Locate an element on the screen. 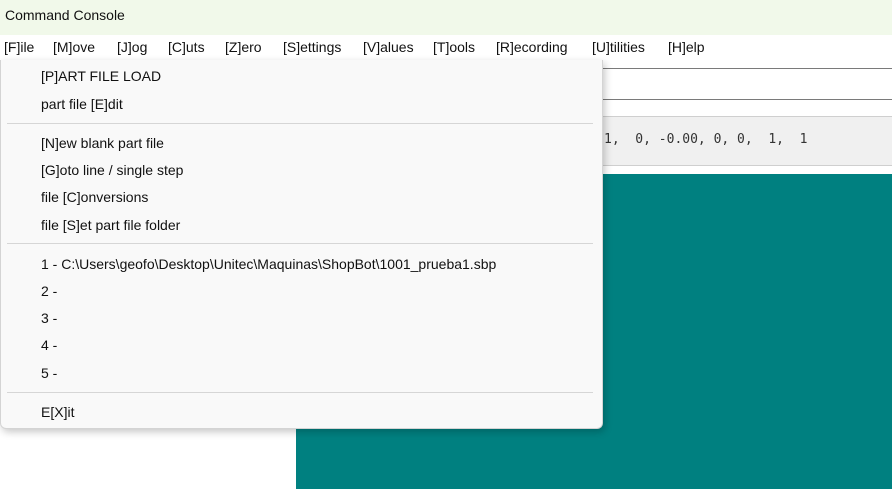 The width and height of the screenshot is (892, 489). position-readout: 1, 0, -0.00, 0, 0, 1, 1 is located at coordinates (706, 139).